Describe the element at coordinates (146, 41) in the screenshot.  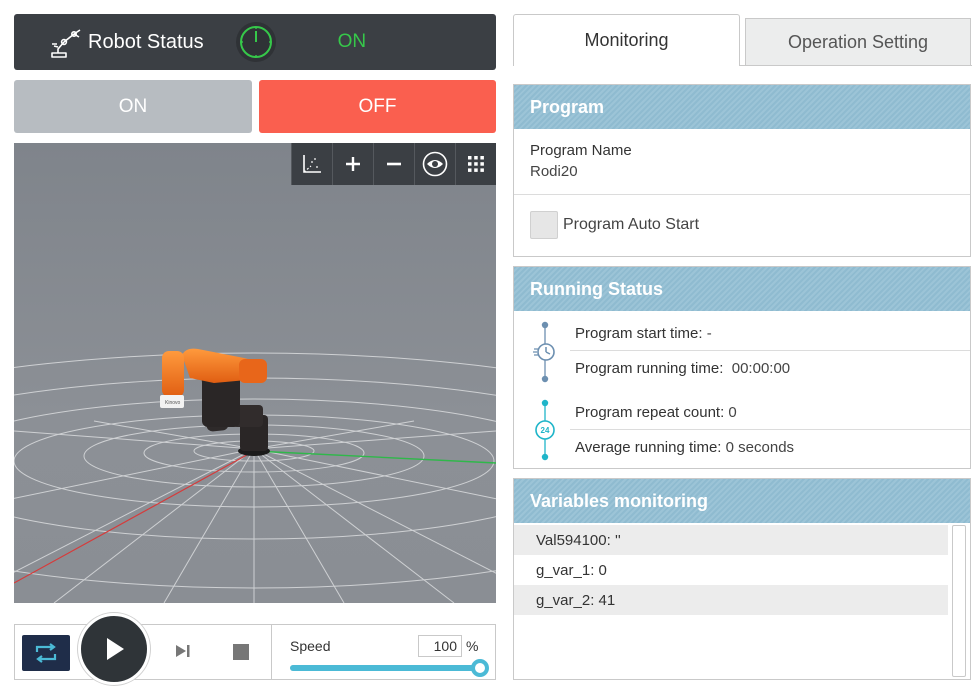
I see `robot-status-title: Robot Status` at that location.